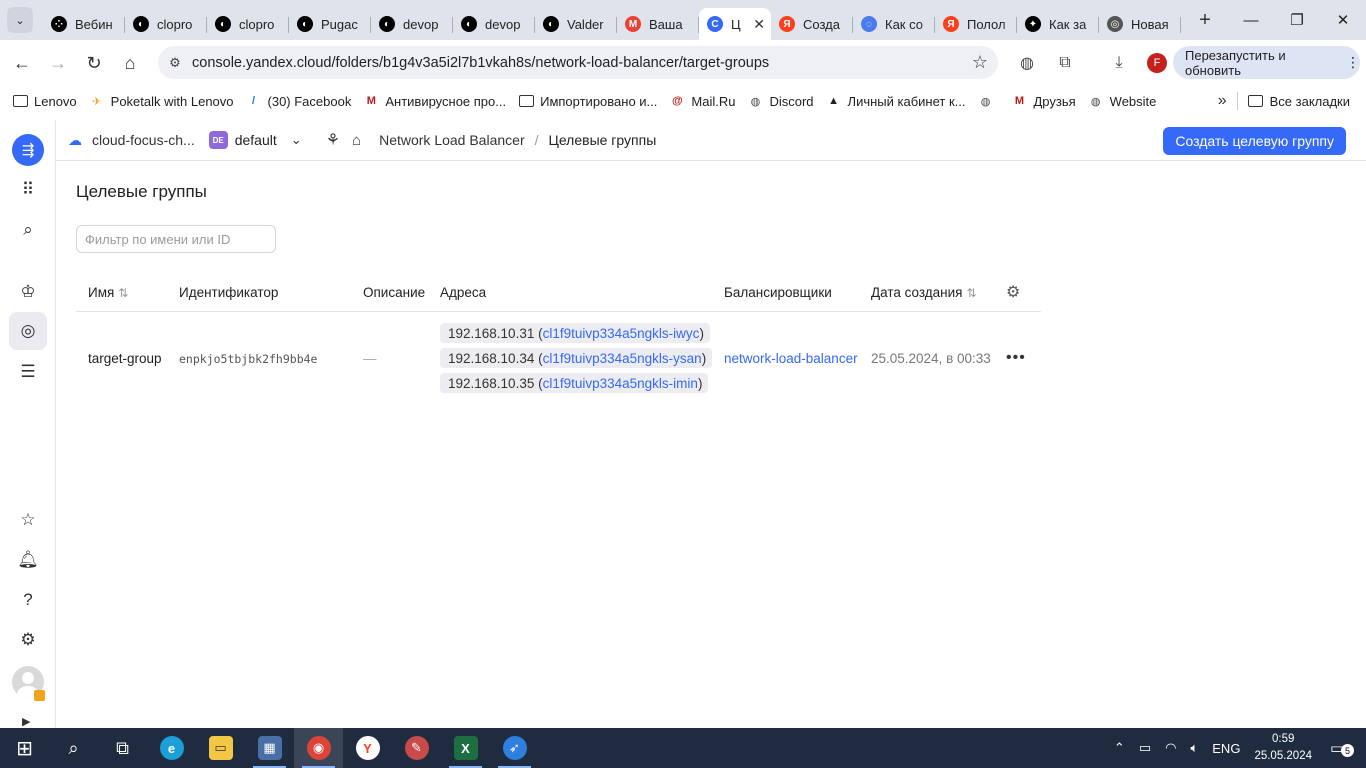 This screenshot has width=1366, height=768. Describe the element at coordinates (1119, 63) in the screenshot. I see `download-icon: ⤓` at that location.